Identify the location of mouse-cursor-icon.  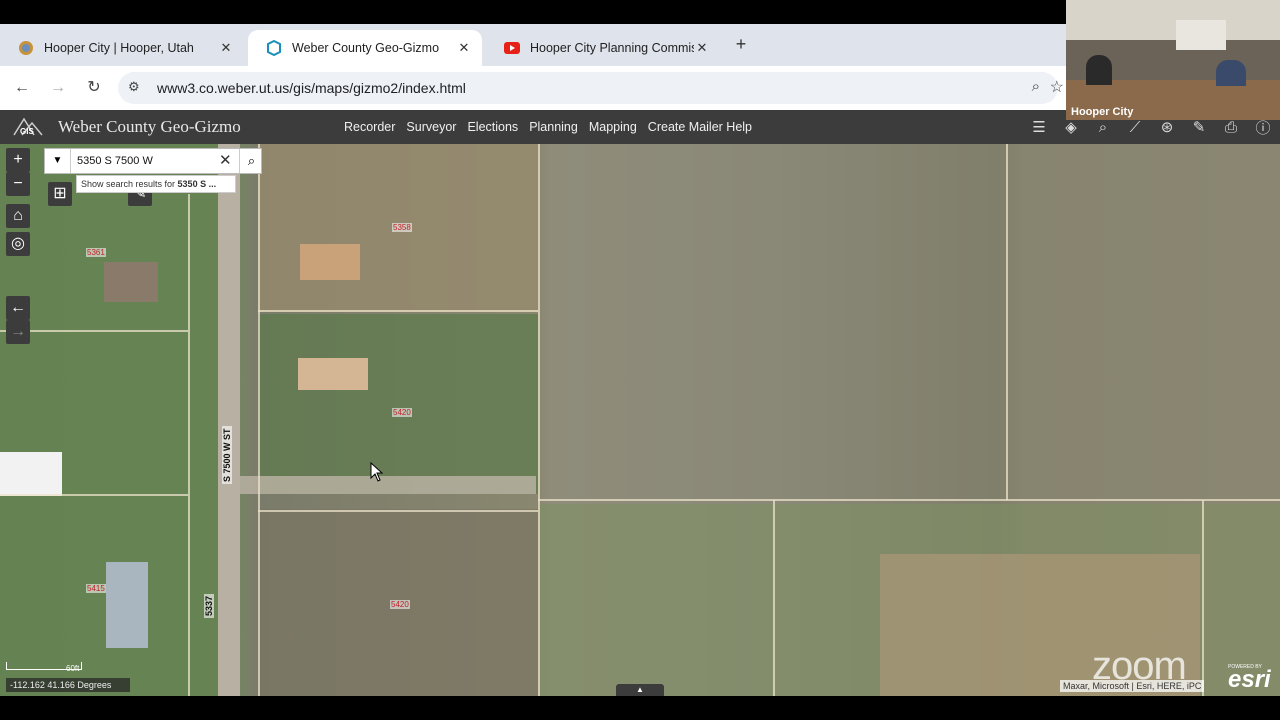
(377, 474).